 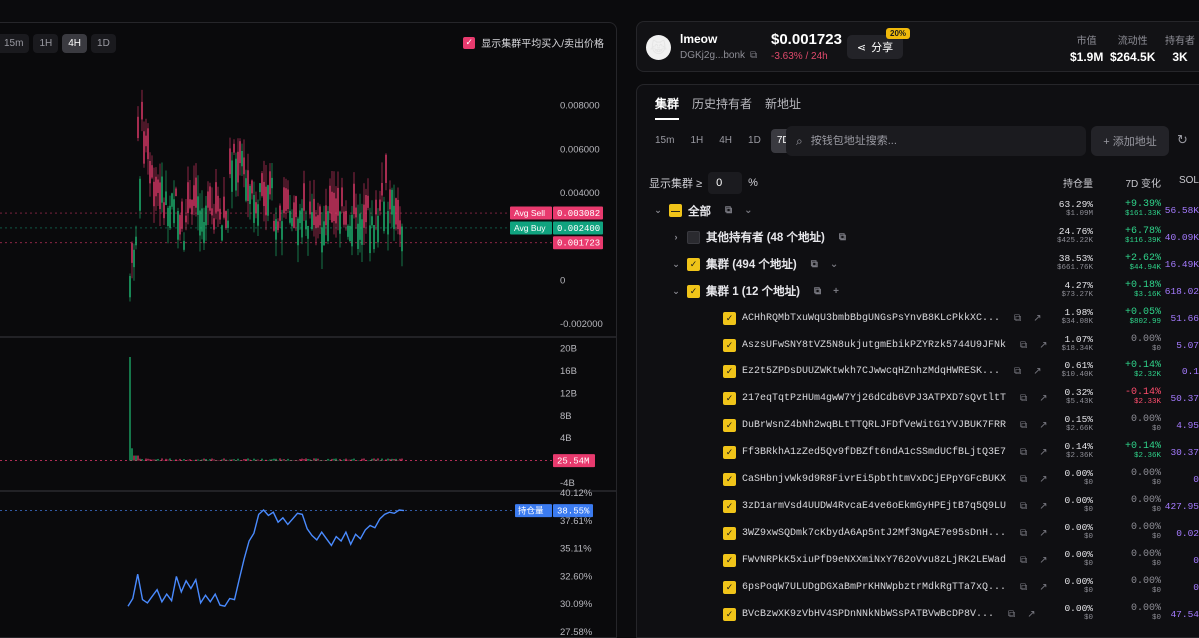 What do you see at coordinates (725, 141) in the screenshot?
I see `panel-tf-4h: 4H` at bounding box center [725, 141].